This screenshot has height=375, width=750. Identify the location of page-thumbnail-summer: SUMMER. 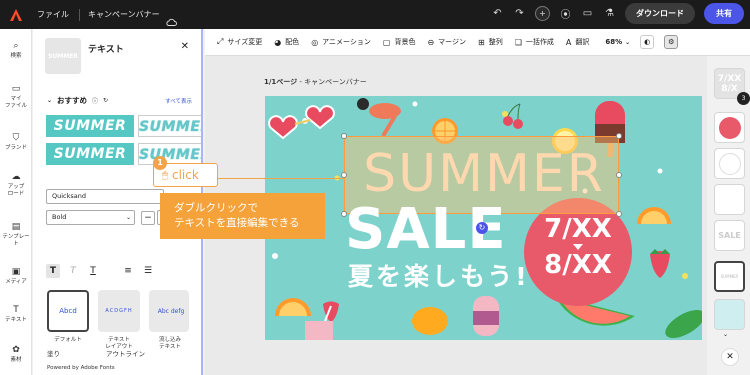
(729, 276).